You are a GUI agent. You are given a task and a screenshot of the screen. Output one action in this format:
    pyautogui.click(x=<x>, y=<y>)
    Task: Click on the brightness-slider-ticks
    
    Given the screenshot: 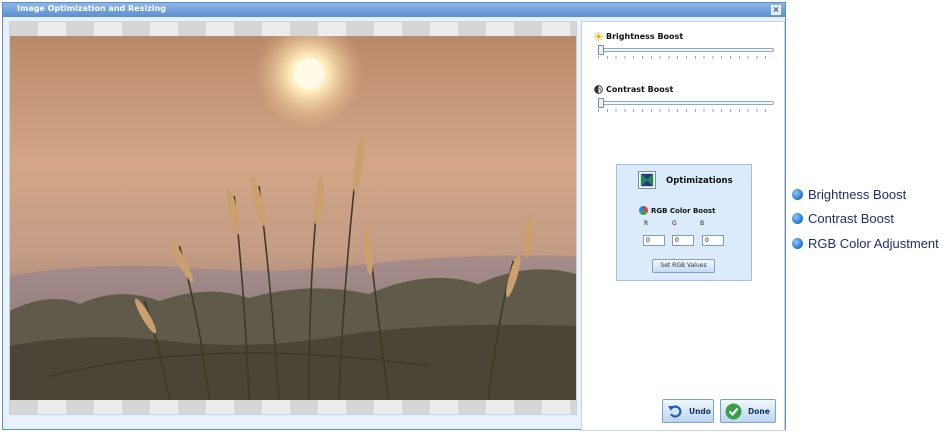 What is the action you would take?
    pyautogui.click(x=686, y=57)
    